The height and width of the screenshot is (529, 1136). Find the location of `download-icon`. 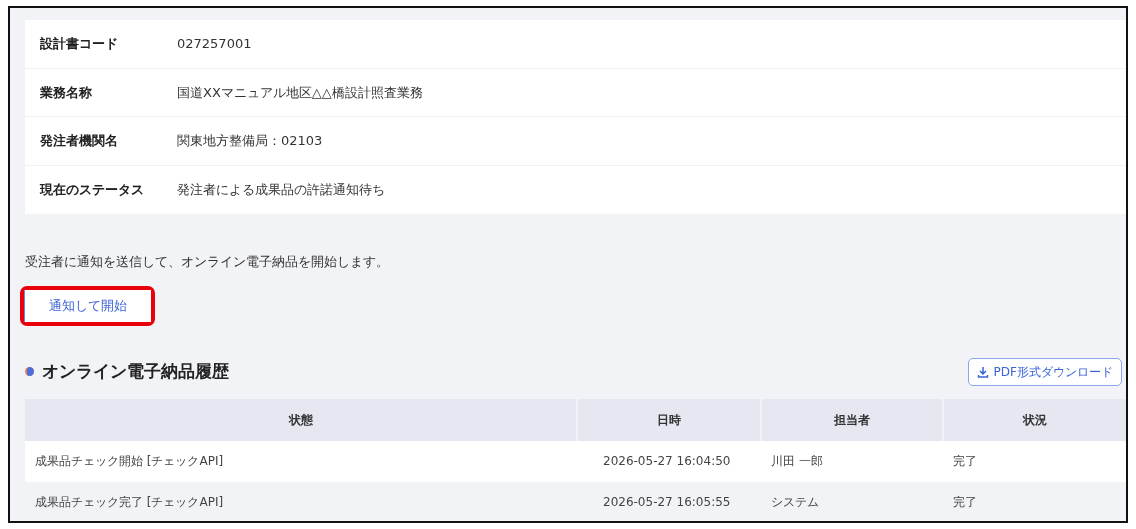

download-icon is located at coordinates (982, 371).